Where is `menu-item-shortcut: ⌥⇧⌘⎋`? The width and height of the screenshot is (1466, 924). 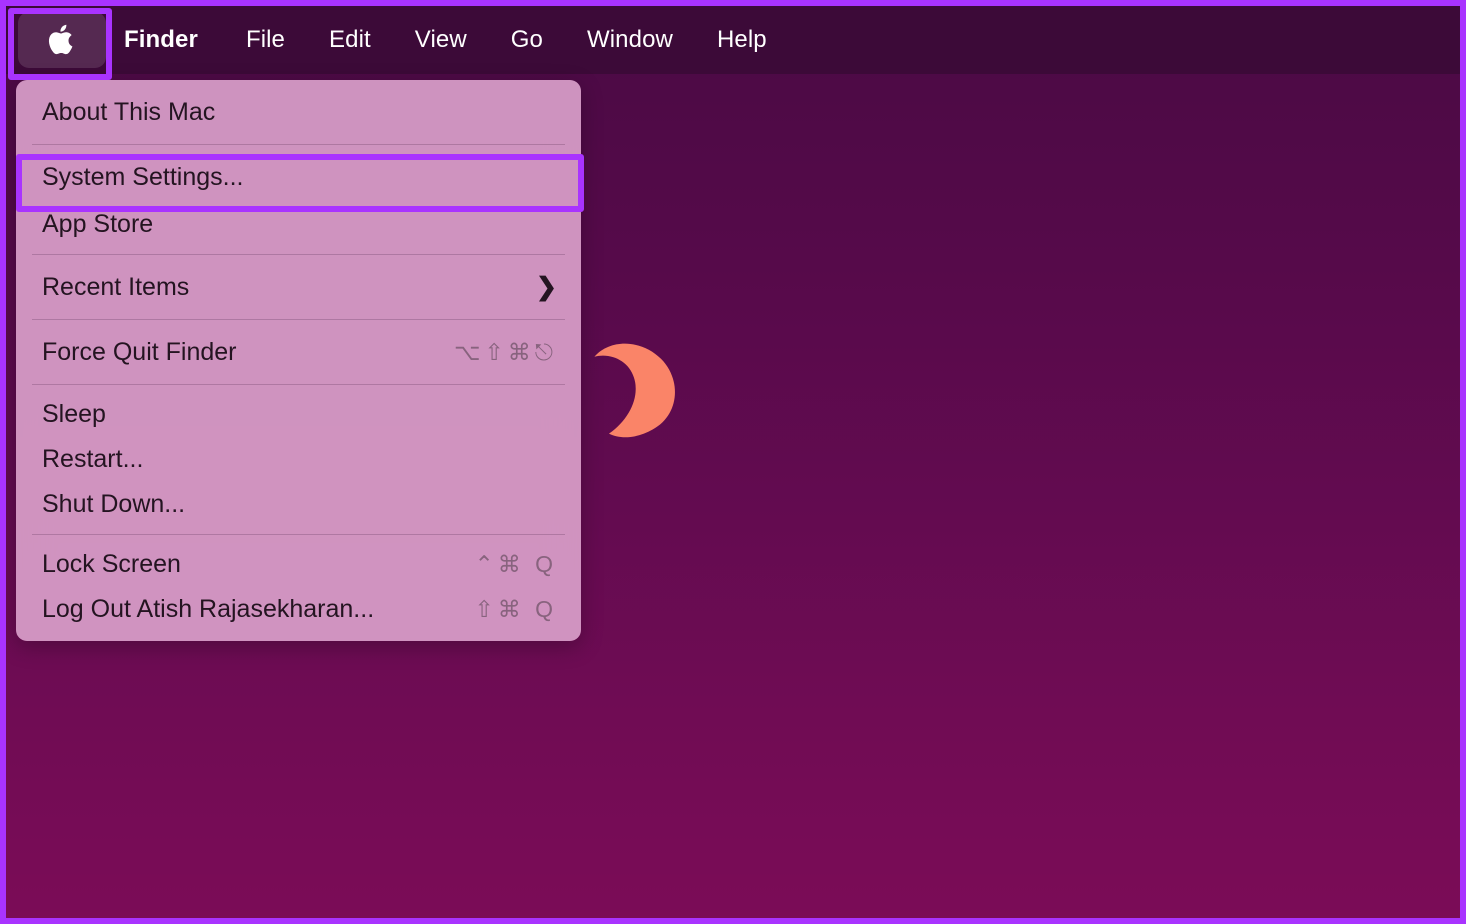
menu-item-shortcut: ⌥⇧⌘⎋ is located at coordinates (505, 351).